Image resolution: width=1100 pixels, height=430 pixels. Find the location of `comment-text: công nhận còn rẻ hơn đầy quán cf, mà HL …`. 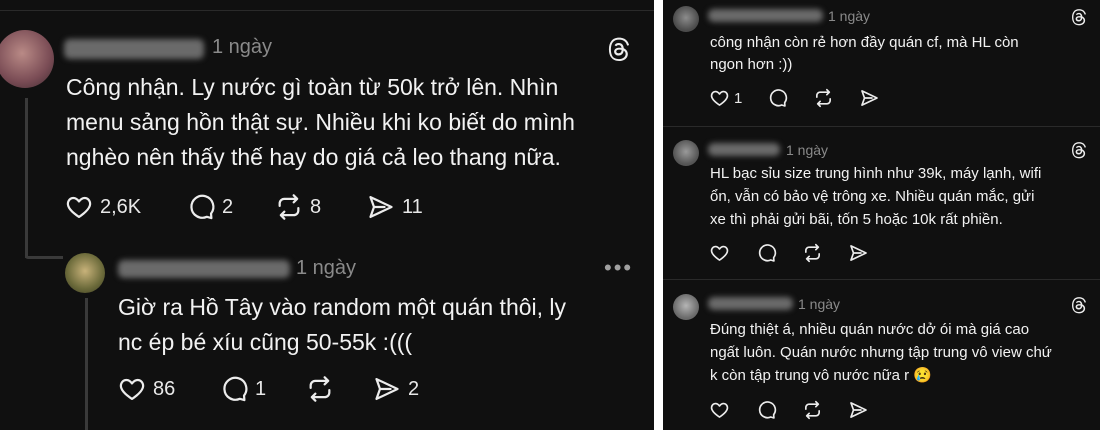

comment-text: công nhận còn rẻ hơn đầy quán cf, mà HL … is located at coordinates (864, 54).